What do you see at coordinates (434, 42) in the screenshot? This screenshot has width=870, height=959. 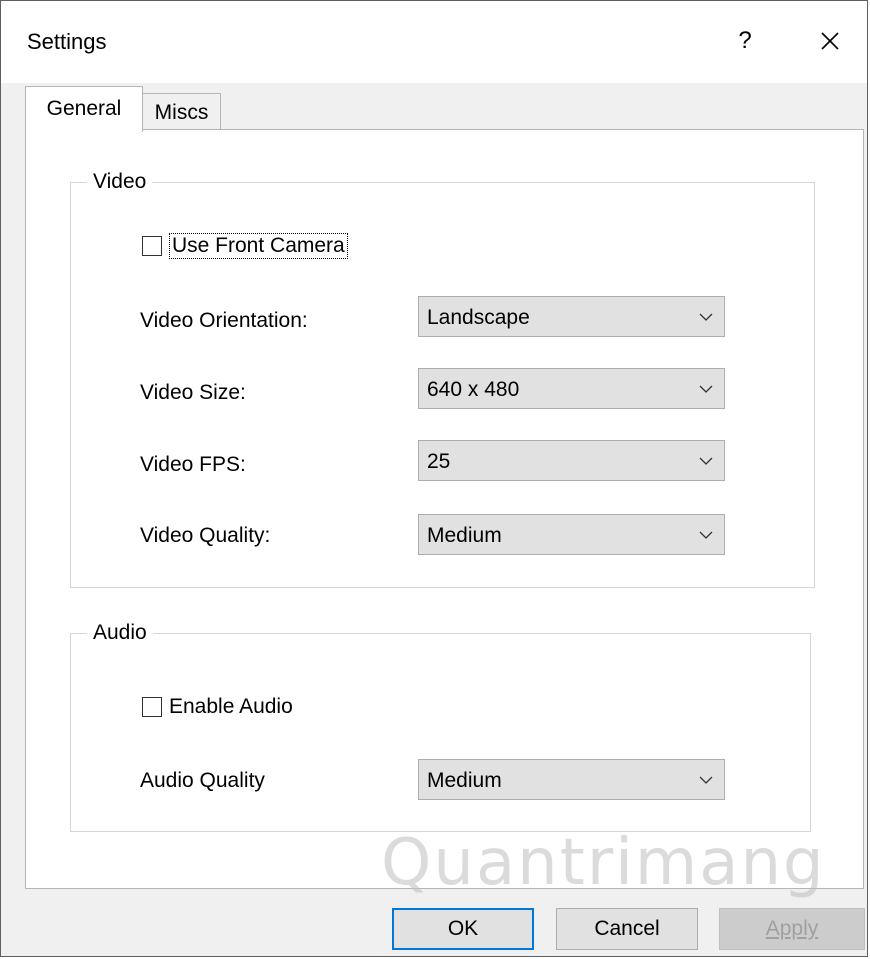 I see `title-bar: Settings ?` at bounding box center [434, 42].